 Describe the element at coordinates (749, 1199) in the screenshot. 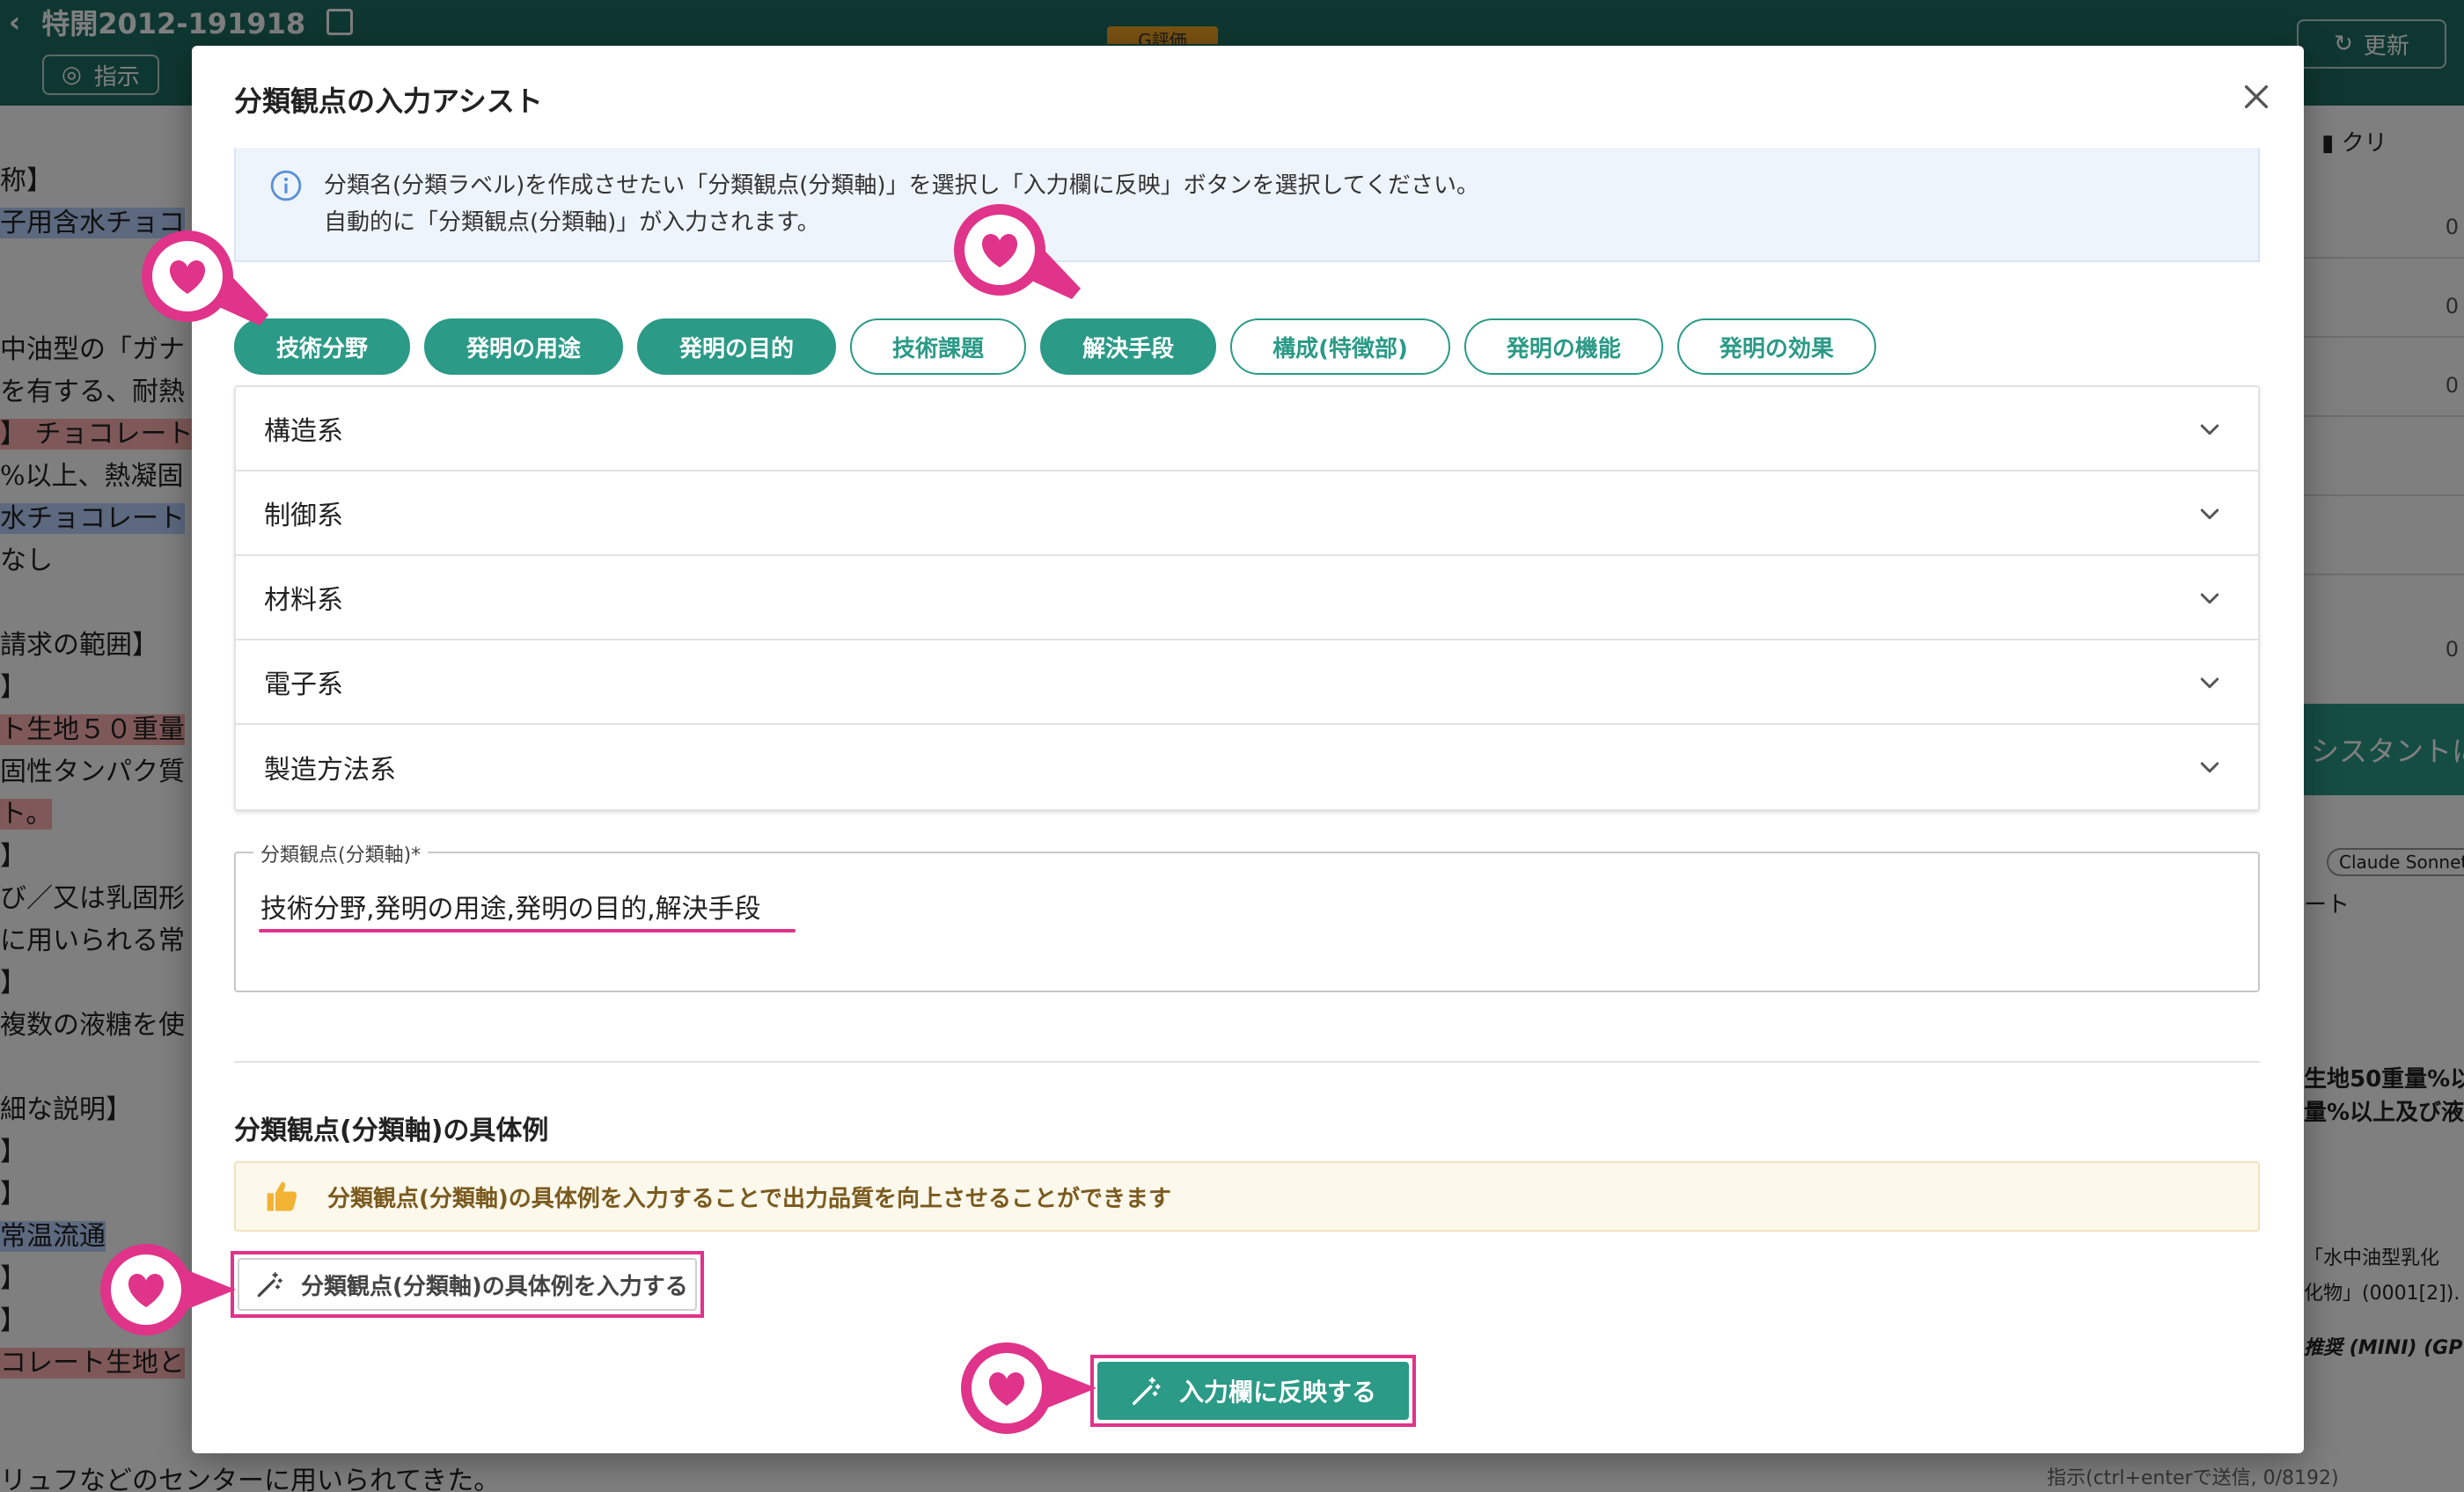

I see `tip-text: 分類観点(分類軸)の具体例を入力することで出力品質を向上させることができます` at that location.